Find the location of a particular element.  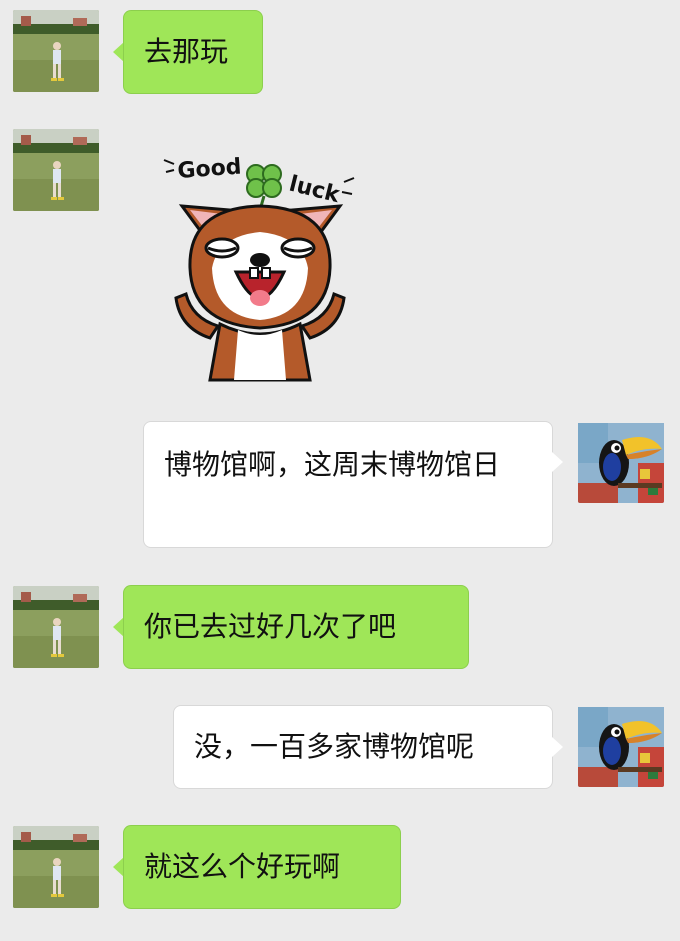

incoming-message-bubble: 去那玩 is located at coordinates (193, 52).